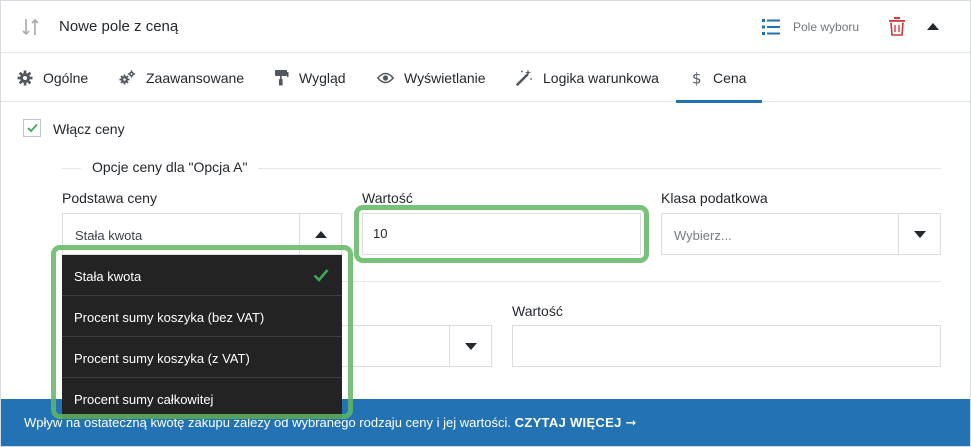  What do you see at coordinates (162, 358) in the screenshot?
I see `option-label: Procent sumy koszyka (z VAT)` at bounding box center [162, 358].